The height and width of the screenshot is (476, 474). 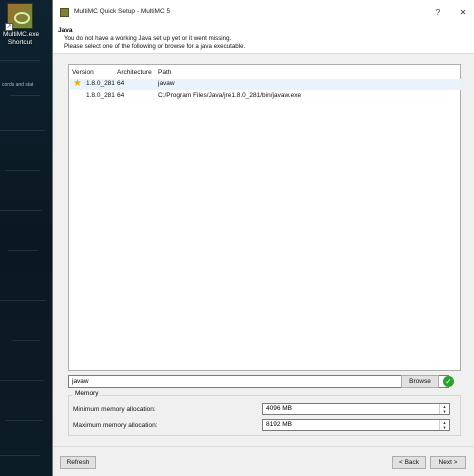 I want to click on max-memory-value: 8192 MB, so click(x=279, y=424).